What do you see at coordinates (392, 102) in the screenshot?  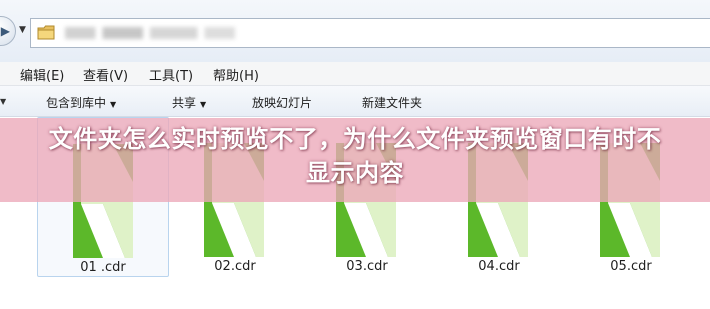 I see `new-folder-button: 新建文件夹` at bounding box center [392, 102].